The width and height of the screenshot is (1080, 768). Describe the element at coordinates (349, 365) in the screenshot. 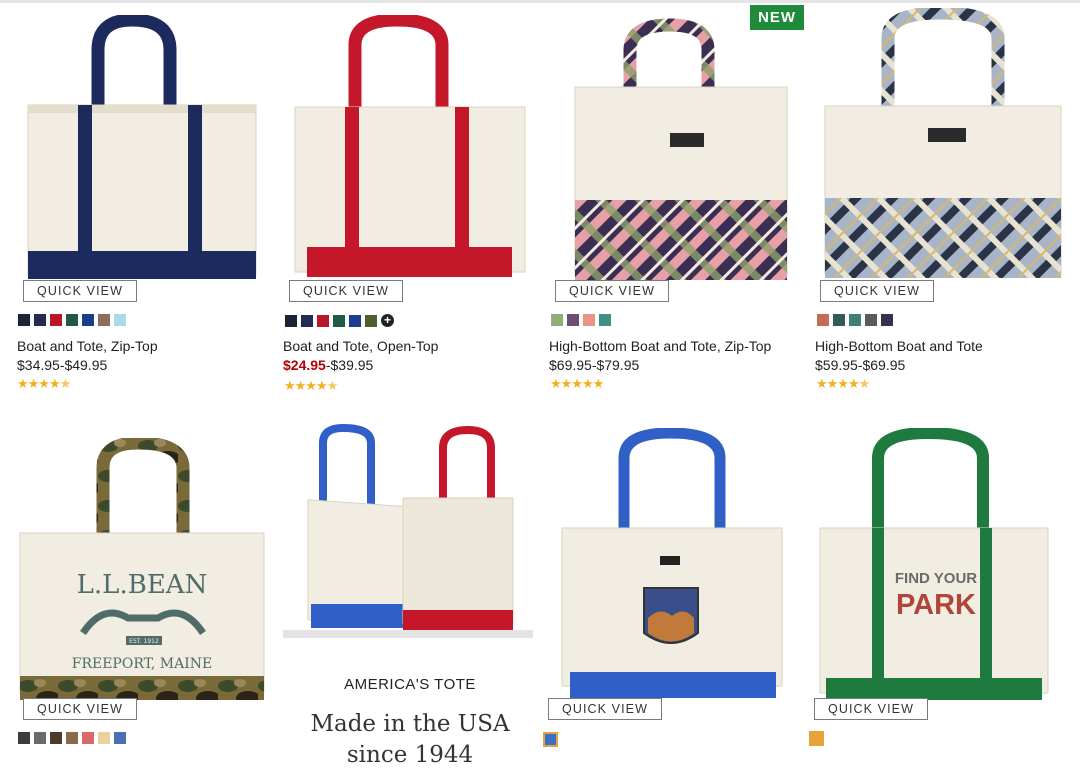

I see `regular-price: -$39.95` at that location.